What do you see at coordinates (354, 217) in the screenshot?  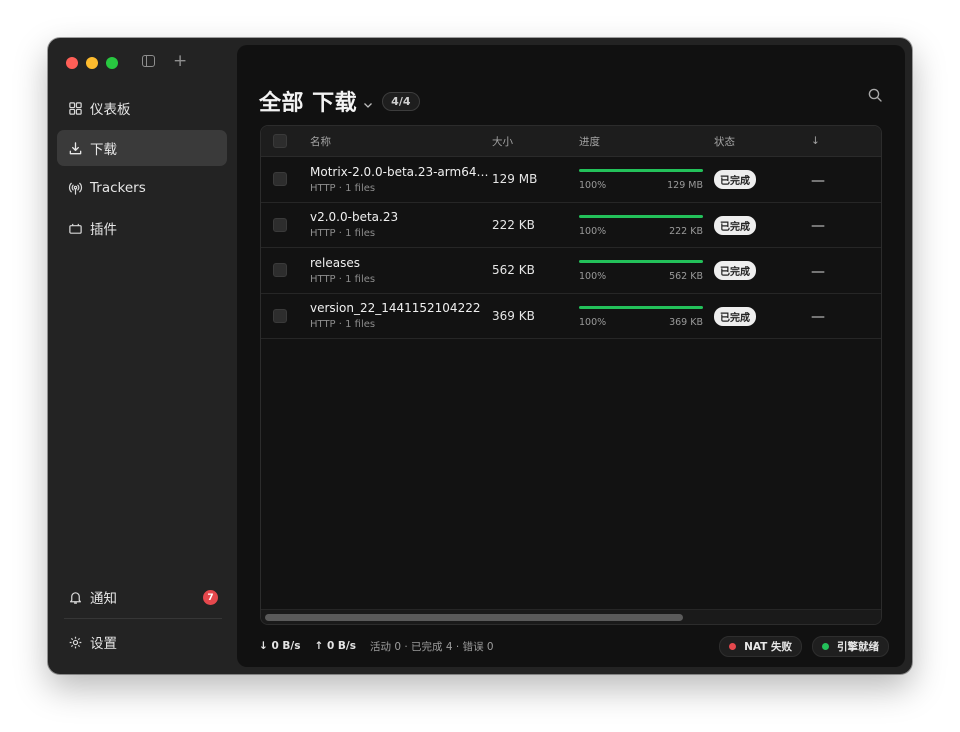 I see `file-name: v2.0.0-beta.23` at bounding box center [354, 217].